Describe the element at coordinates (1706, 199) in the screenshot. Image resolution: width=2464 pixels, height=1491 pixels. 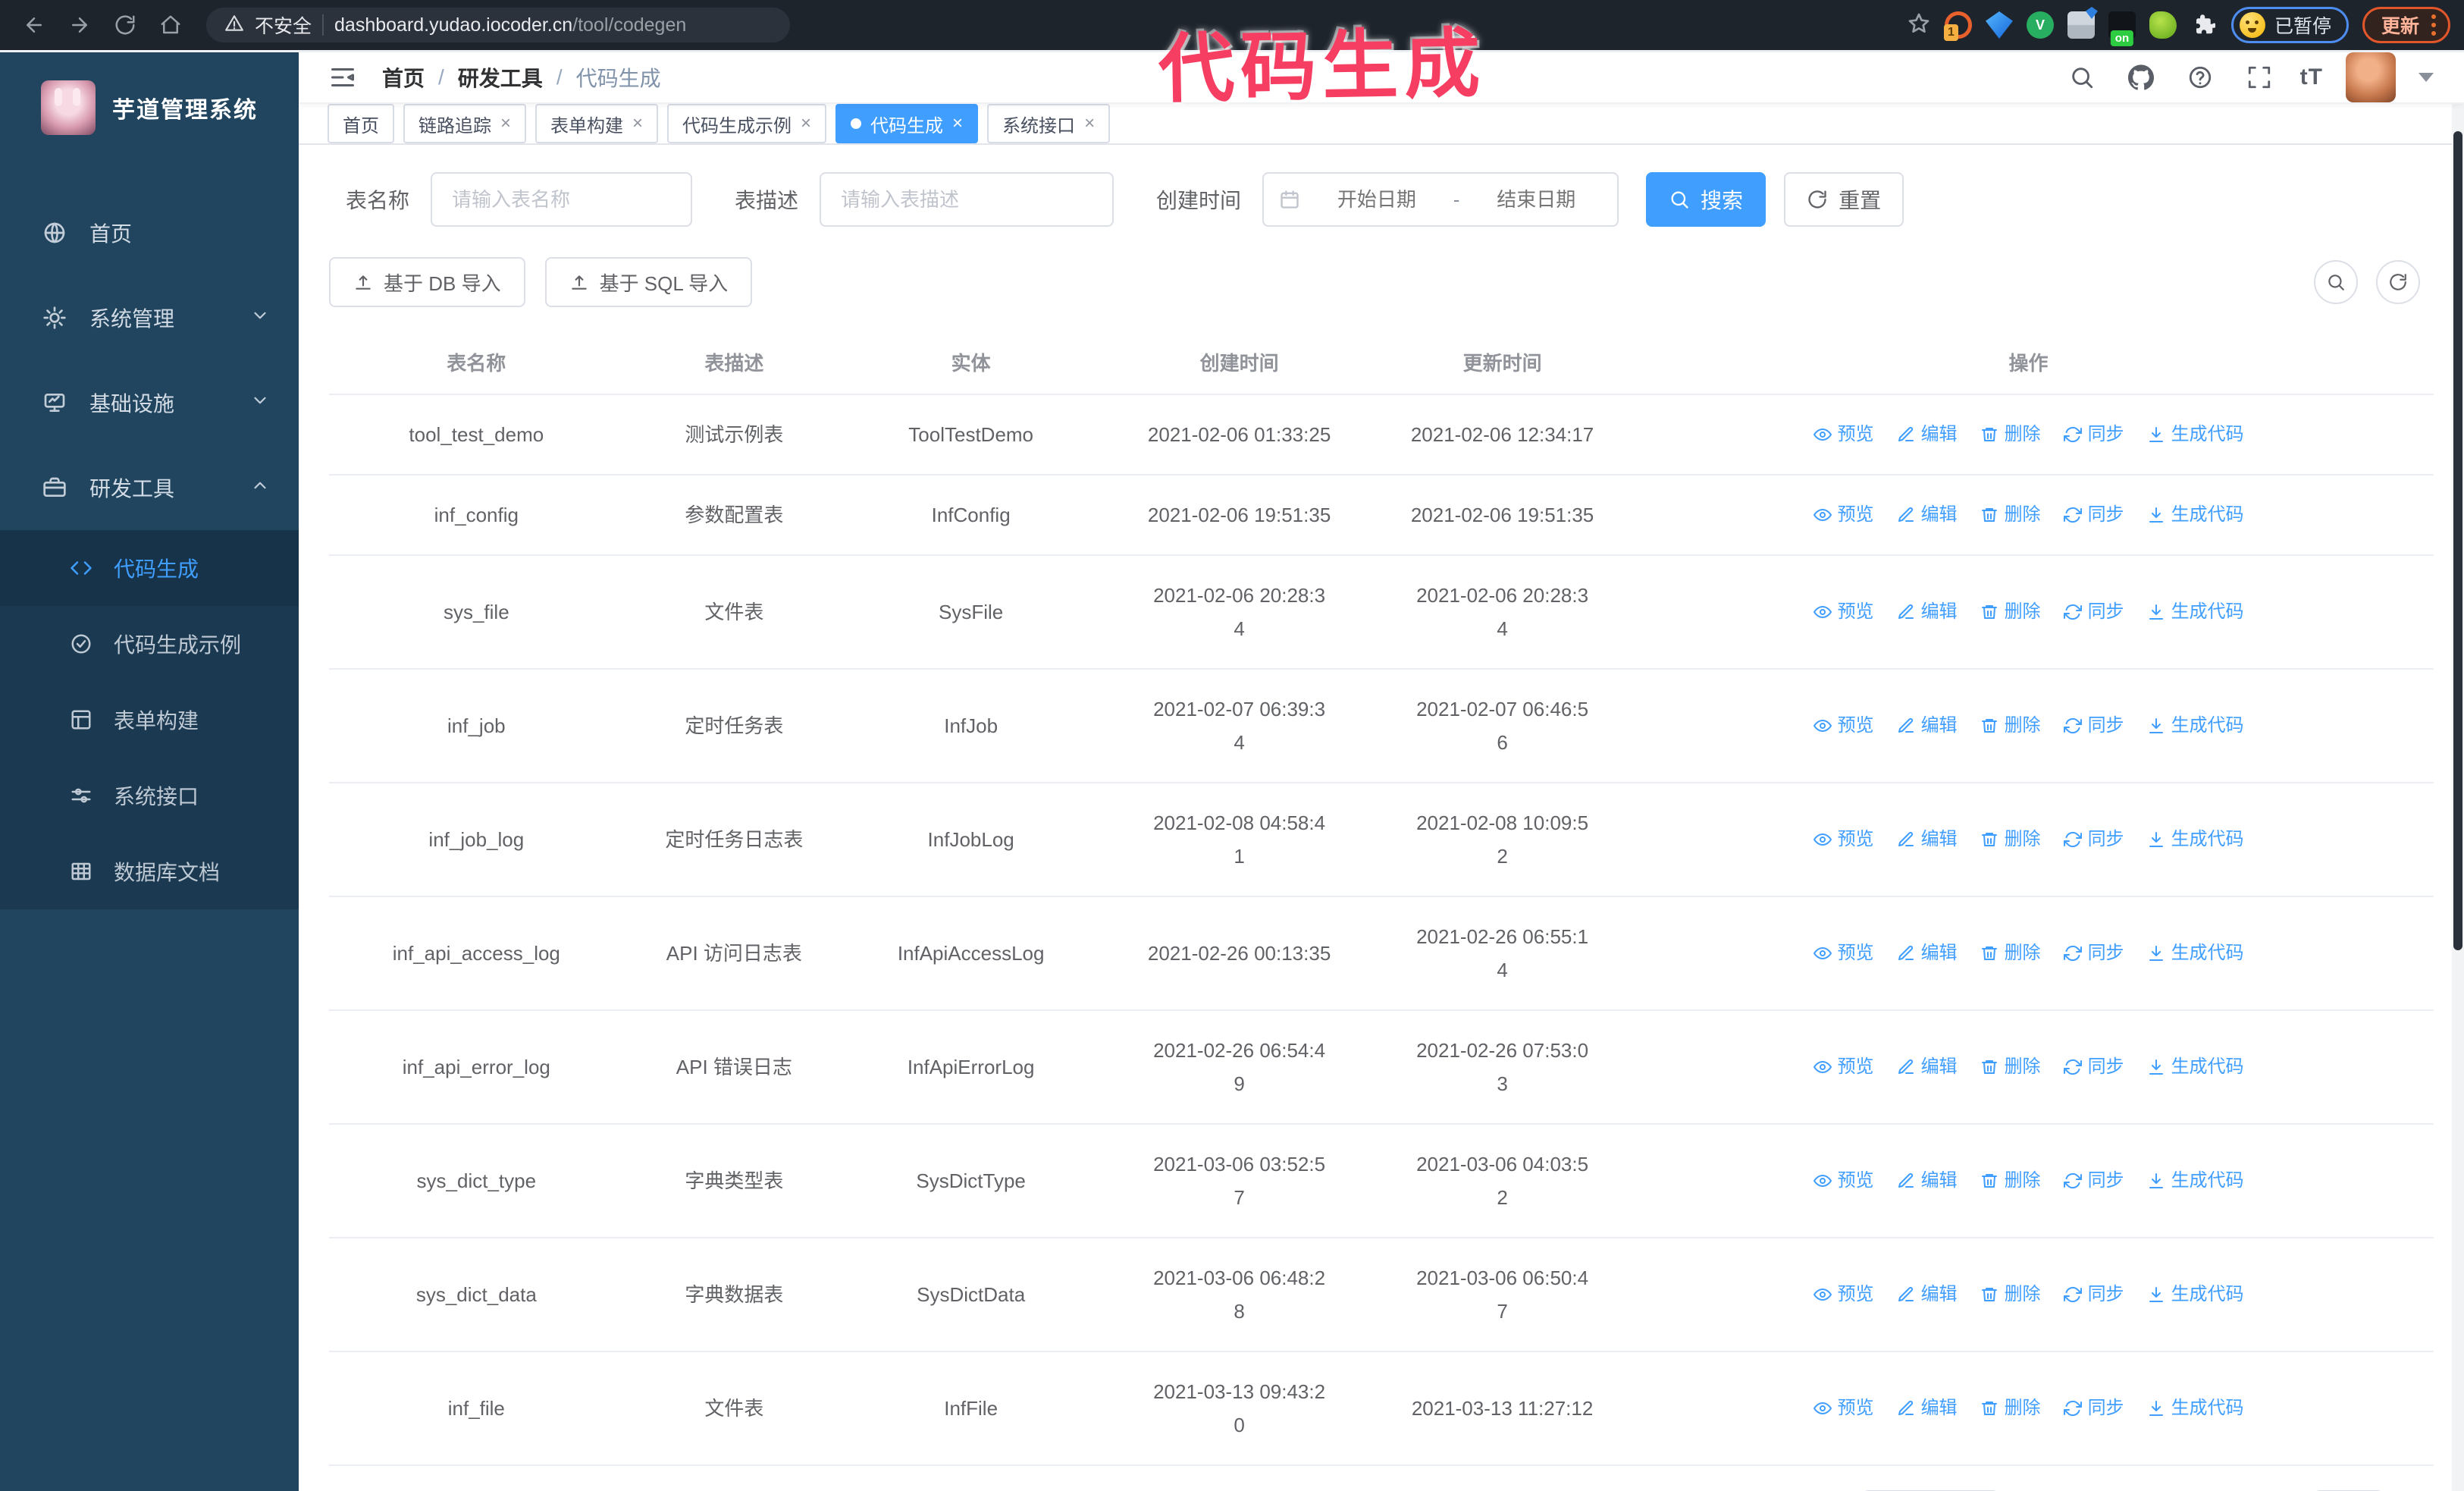
I see `search-button: 搜索` at that location.